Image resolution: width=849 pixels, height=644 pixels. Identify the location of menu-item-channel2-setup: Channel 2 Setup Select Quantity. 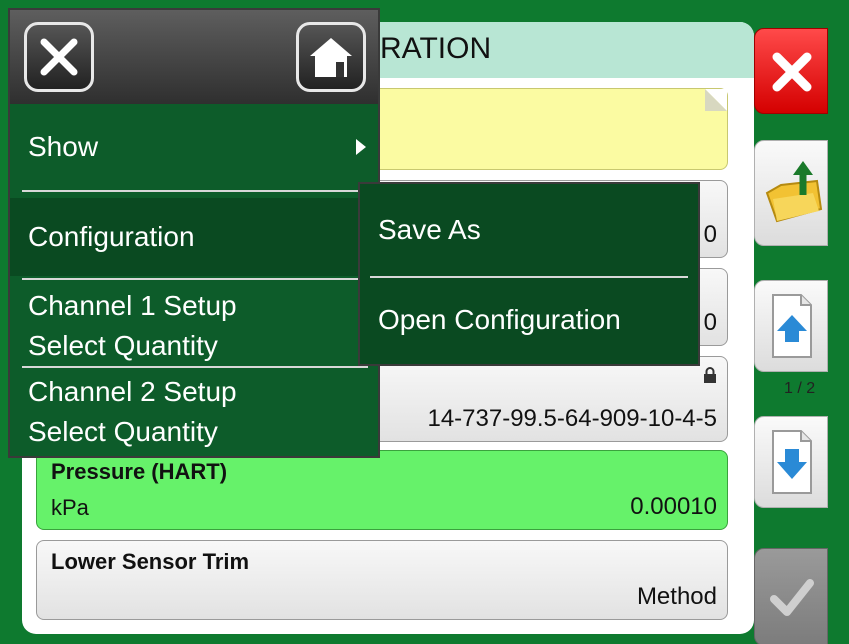
(194, 410).